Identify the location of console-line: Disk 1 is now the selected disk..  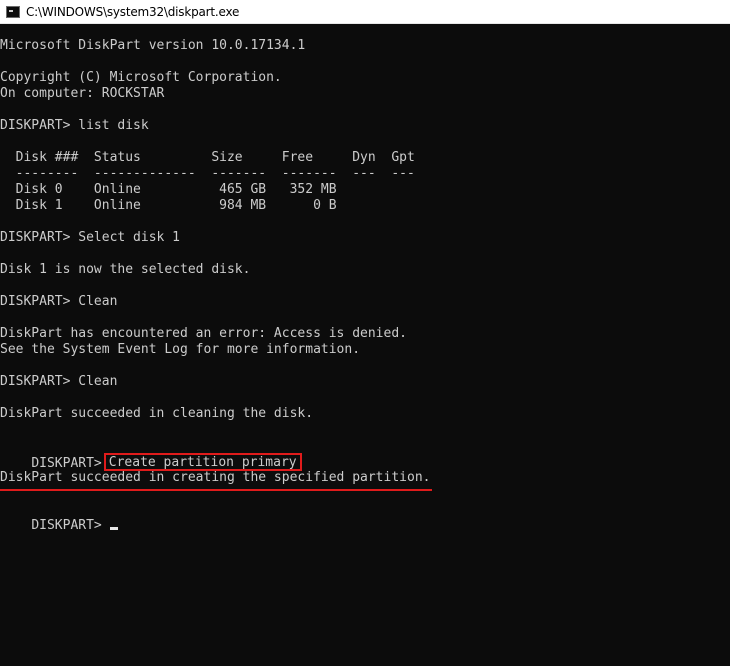
(125, 269).